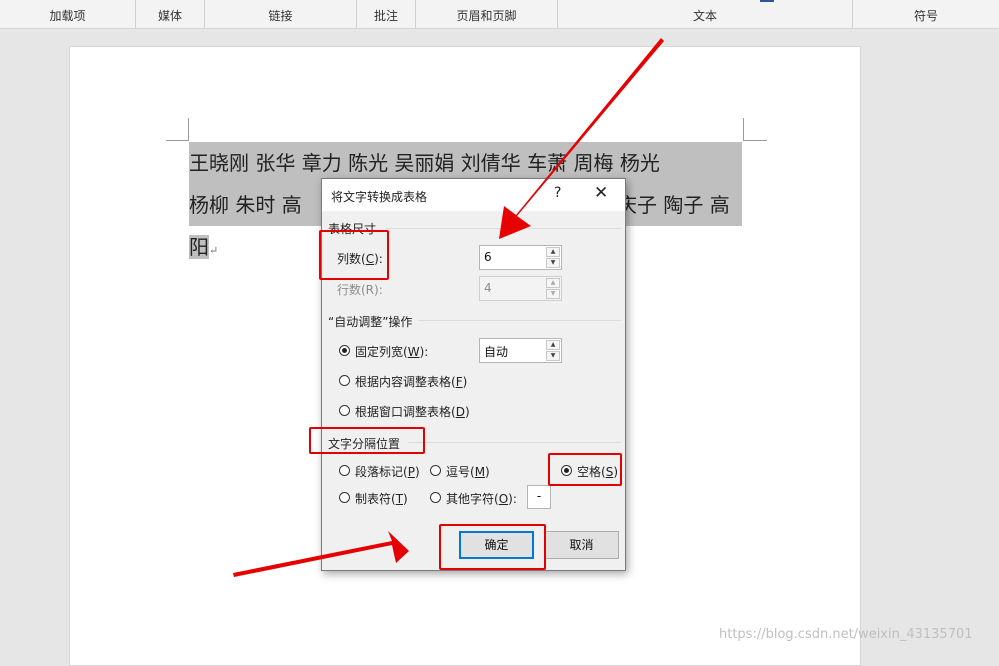  What do you see at coordinates (344, 470) in the screenshot?
I see `sep-paragraph-radio` at bounding box center [344, 470].